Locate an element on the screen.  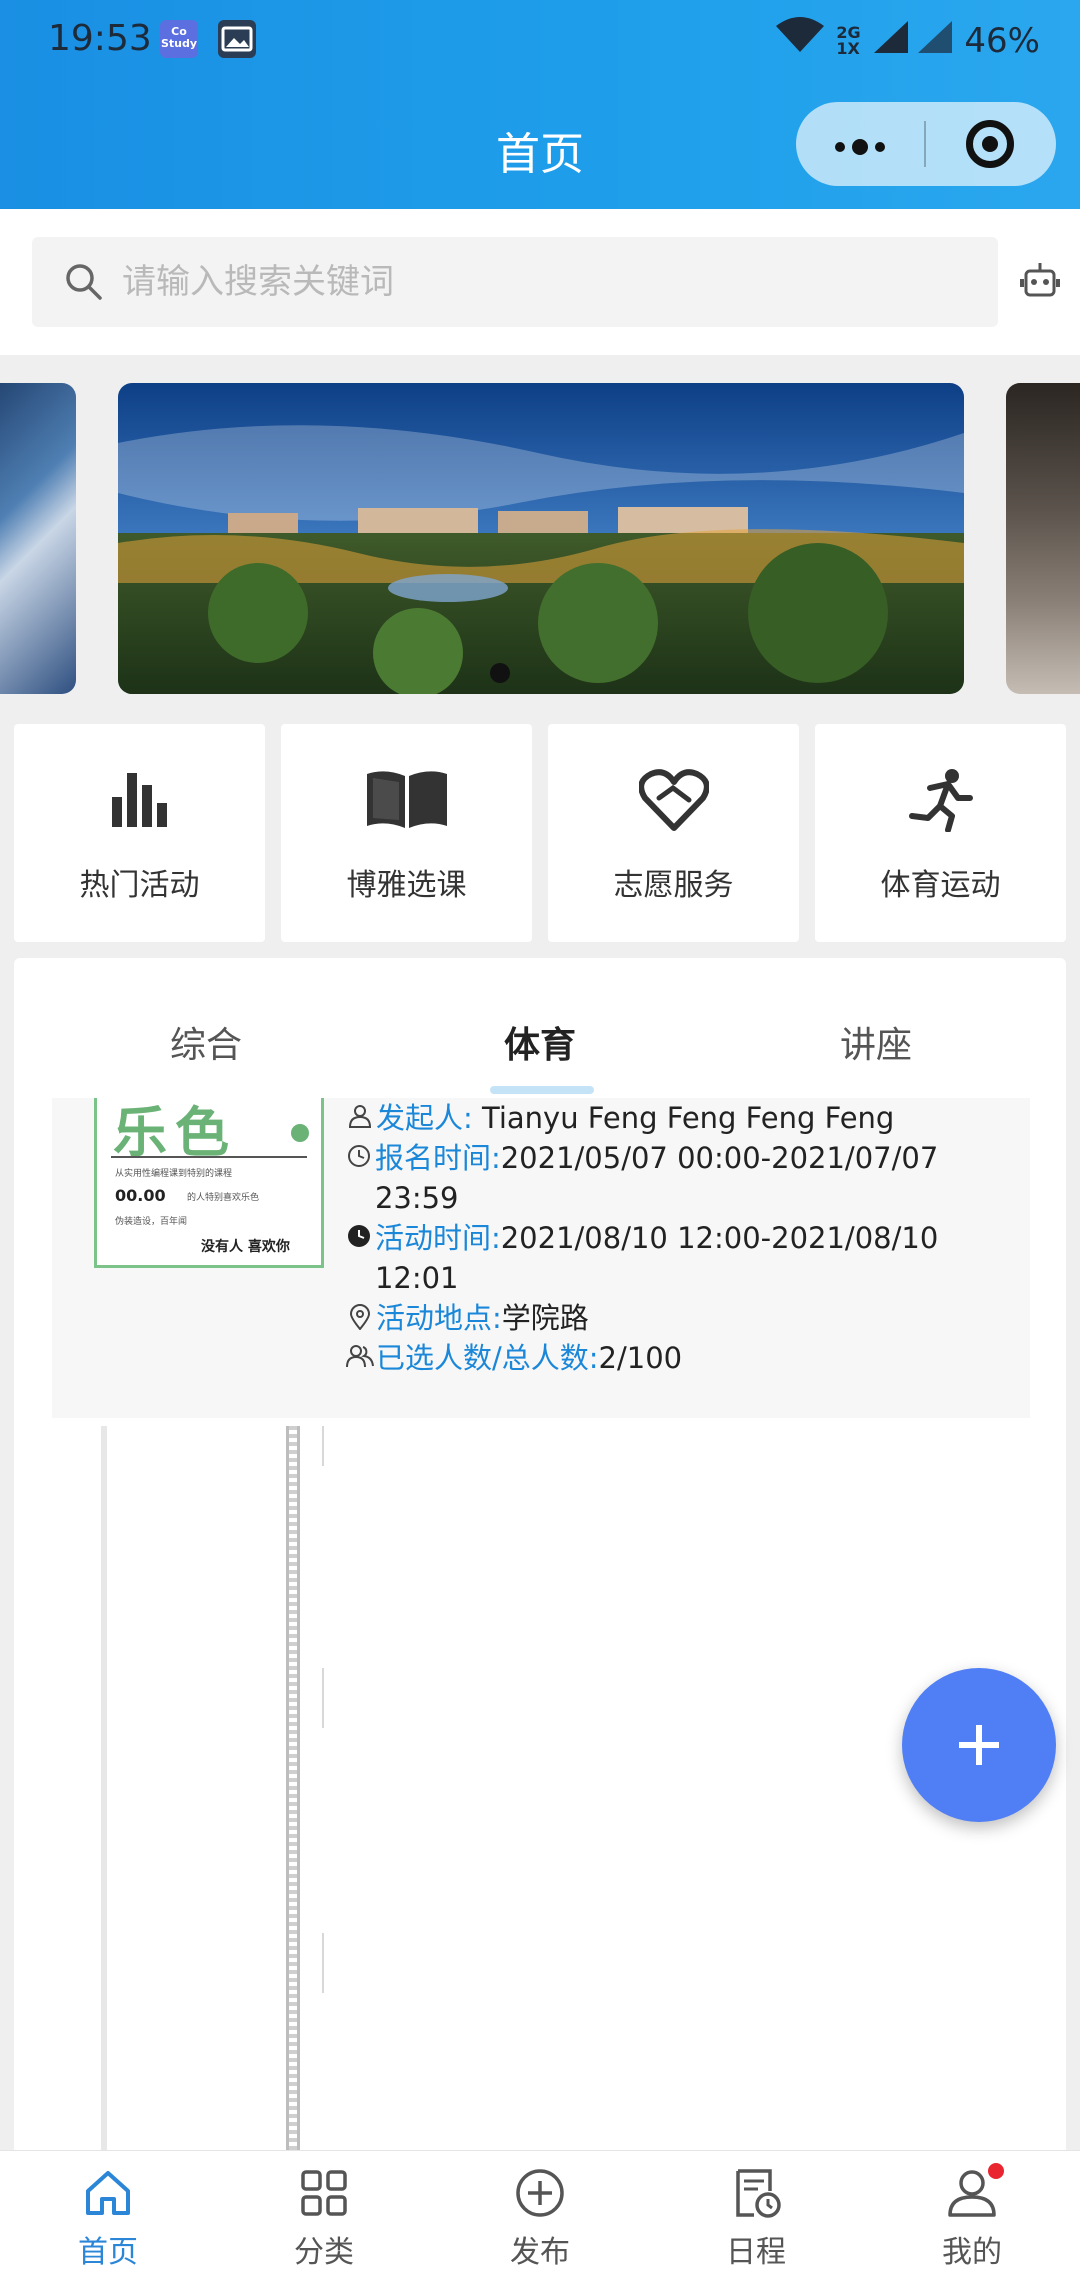
participants-row: 已选人数/总人数:2/100 is located at coordinates (676, 1358).